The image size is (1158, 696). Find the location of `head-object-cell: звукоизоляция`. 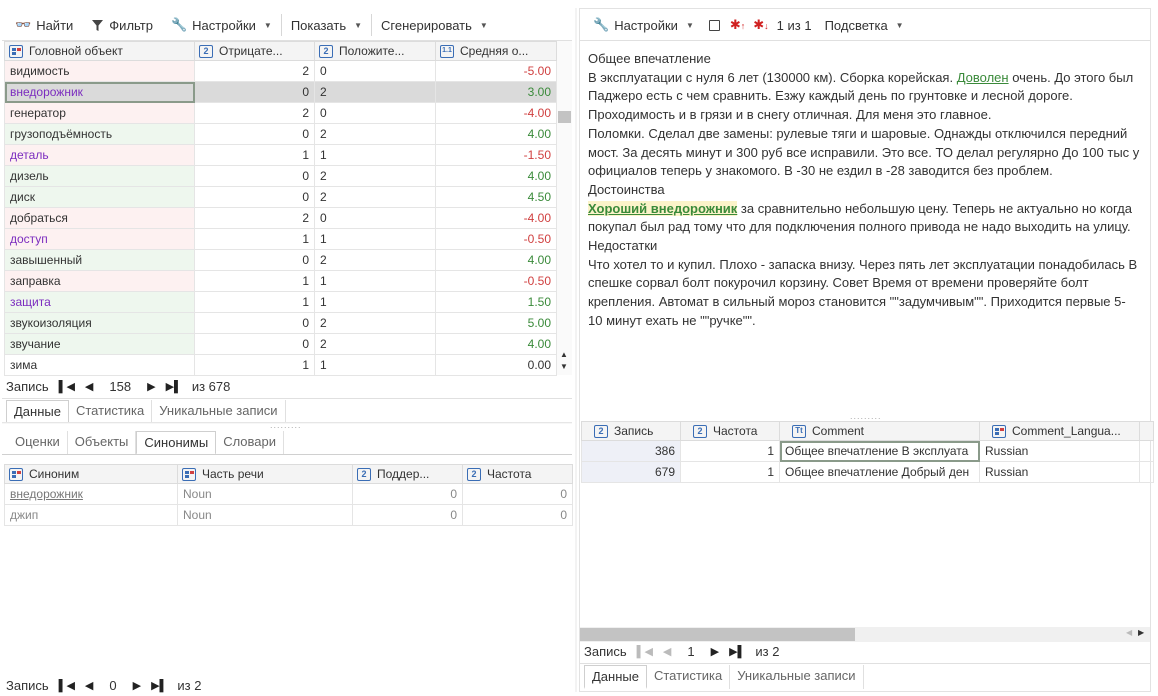

head-object-cell: звукоизоляция is located at coordinates (99, 323).